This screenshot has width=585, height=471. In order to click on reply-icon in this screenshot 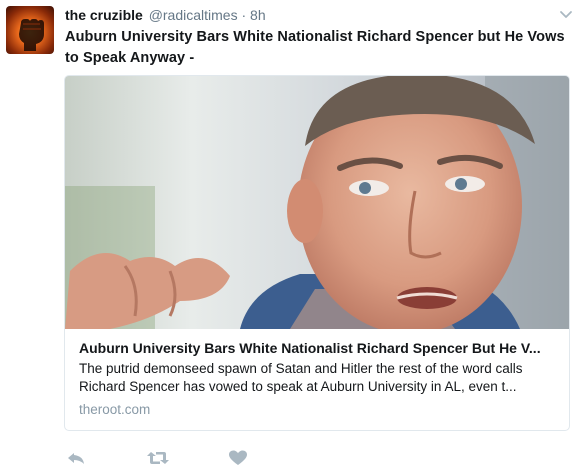, I will do `click(76, 458)`.